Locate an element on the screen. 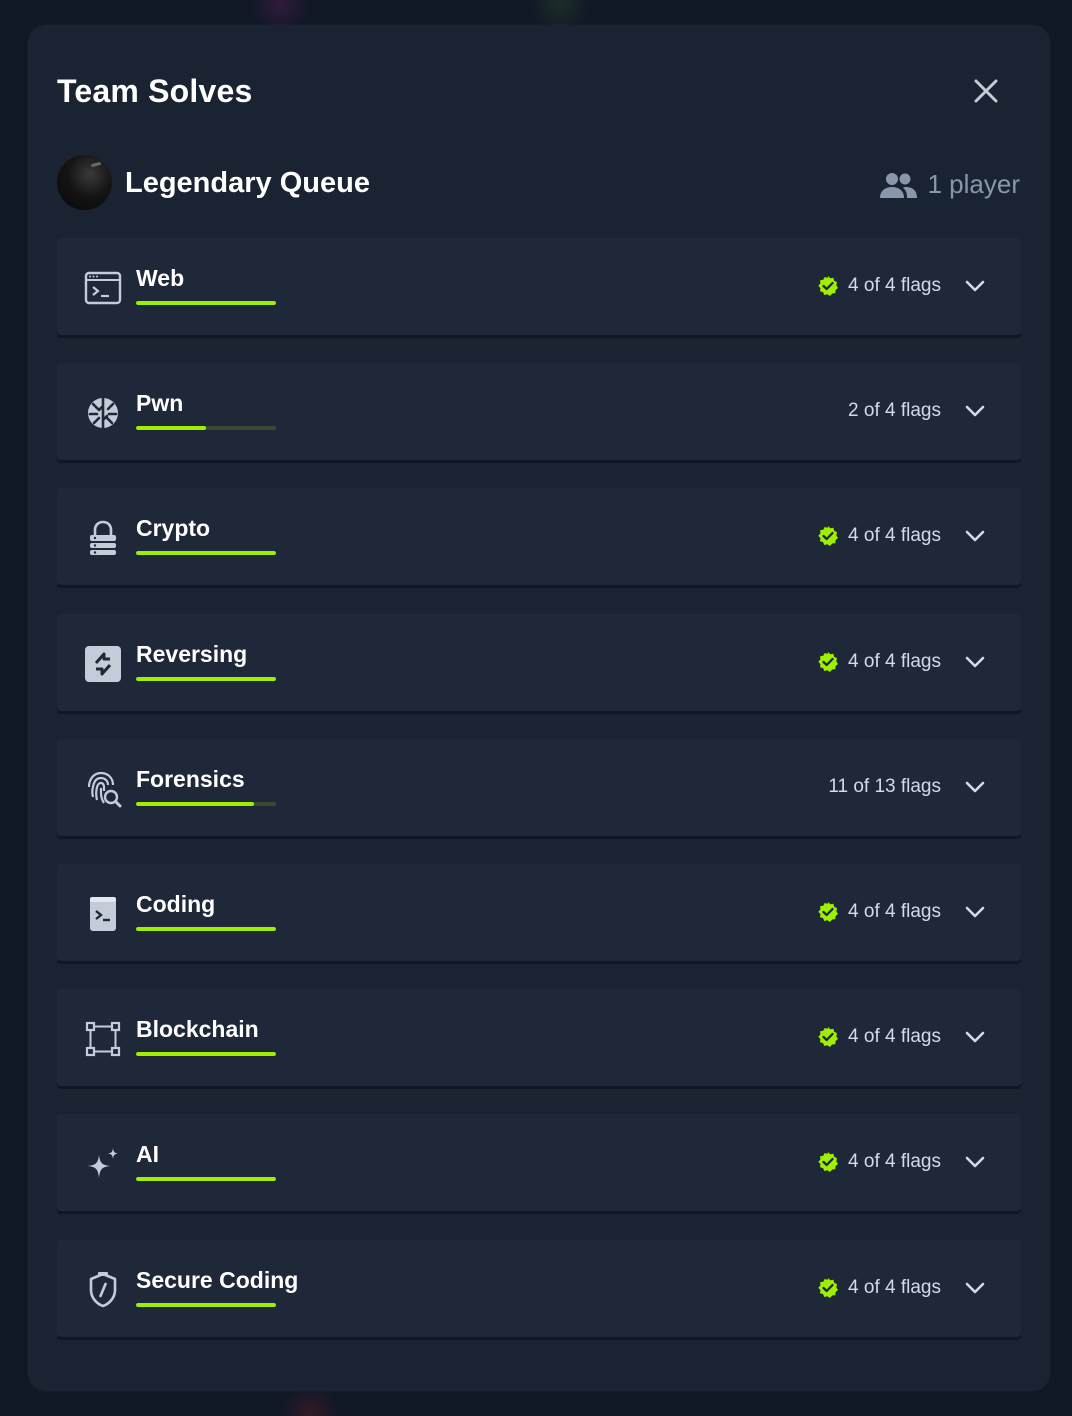 The height and width of the screenshot is (1416, 1072). category-row-crypto: Crypto 4 of 4 flags is located at coordinates (539, 537).